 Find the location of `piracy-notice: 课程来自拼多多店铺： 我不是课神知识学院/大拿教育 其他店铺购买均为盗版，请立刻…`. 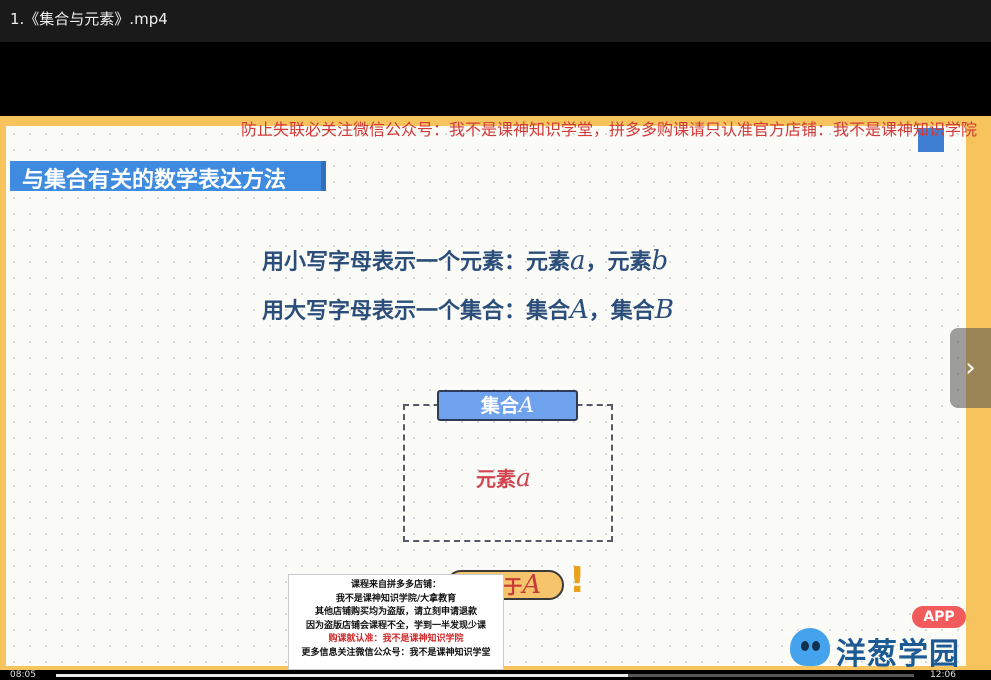

piracy-notice: 课程来自拼多多店铺： 我不是课神知识学院/大拿教育 其他店铺购买均为盗版，请立刻… is located at coordinates (396, 622).